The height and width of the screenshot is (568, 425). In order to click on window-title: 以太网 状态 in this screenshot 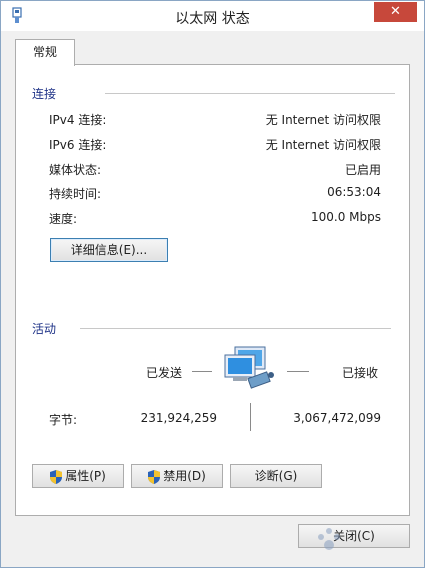, I will do `click(212, 19)`.